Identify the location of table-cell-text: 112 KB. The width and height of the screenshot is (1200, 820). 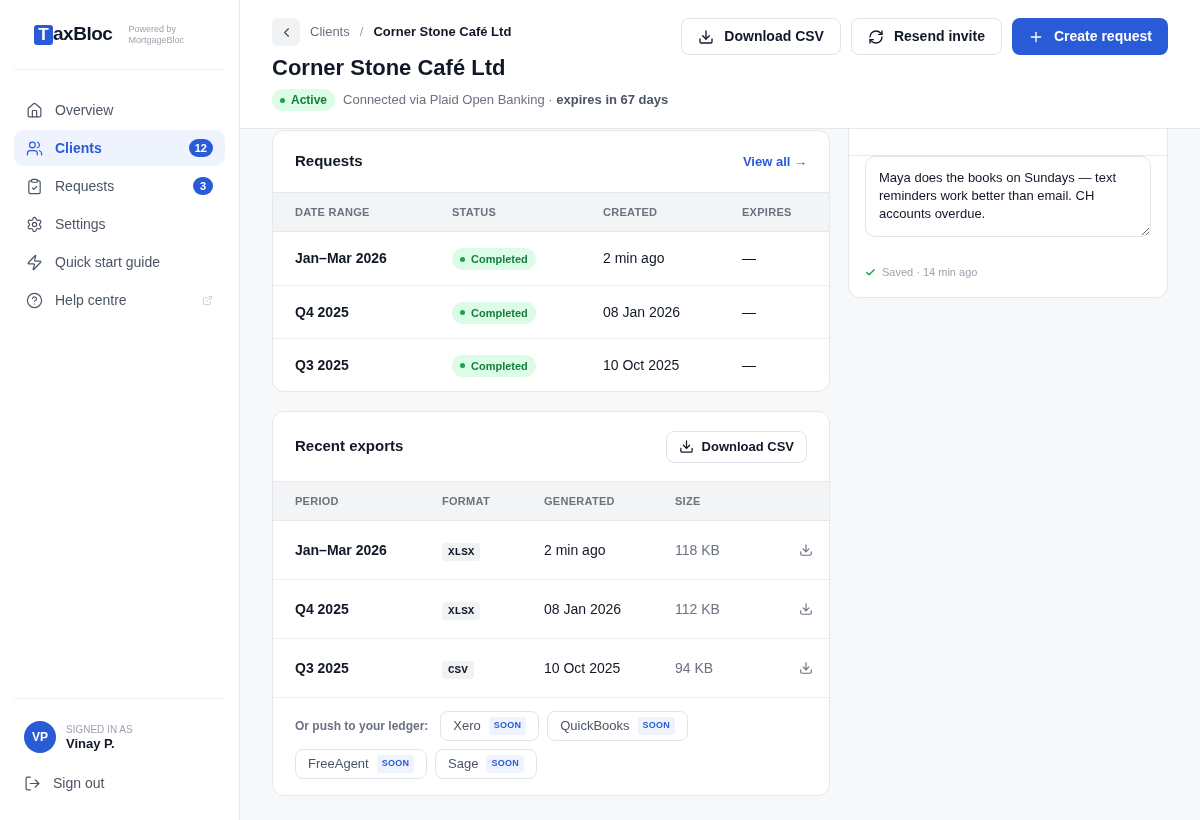
(698, 609).